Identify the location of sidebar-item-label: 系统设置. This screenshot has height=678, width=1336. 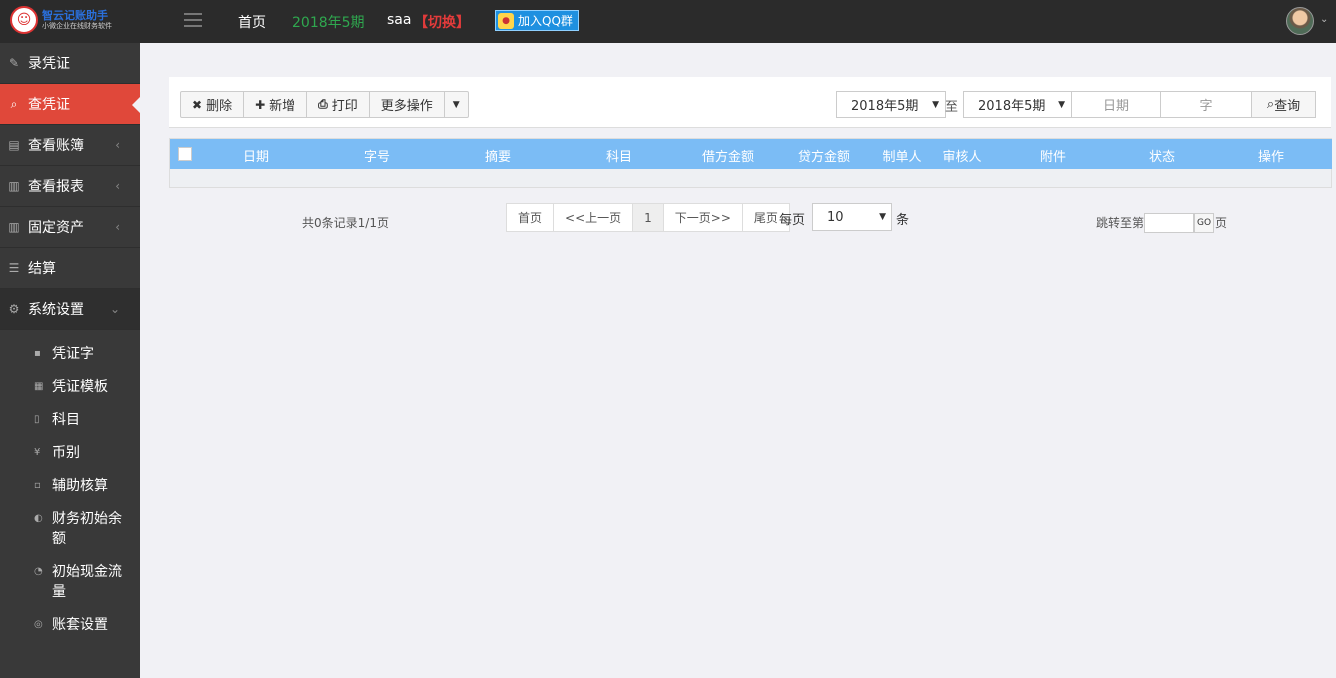
(56, 310).